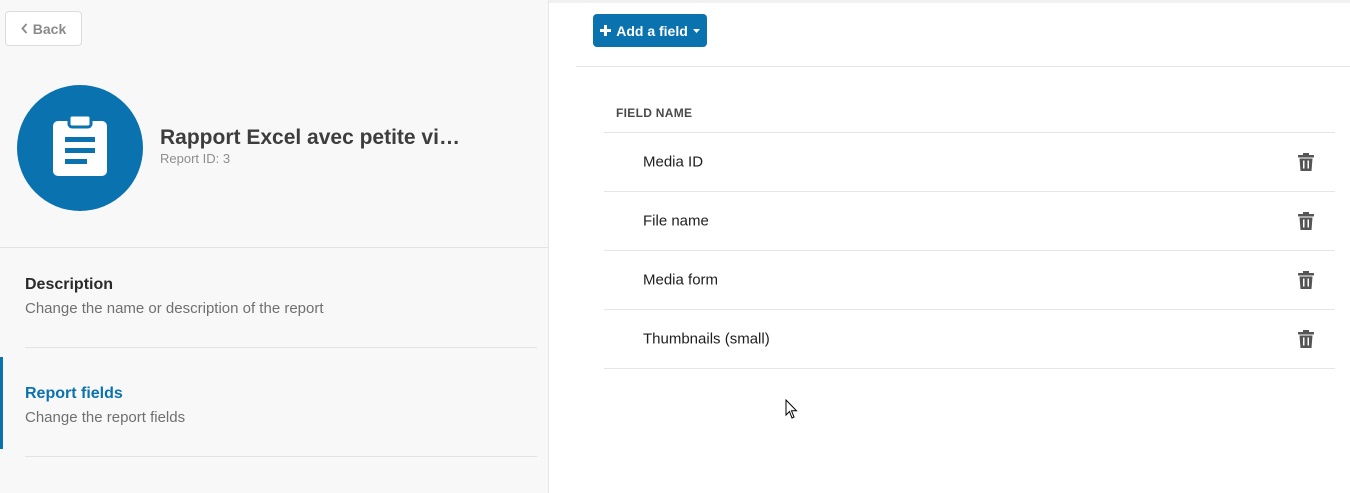 This screenshot has width=1350, height=493. I want to click on field-name: Media ID, so click(673, 162).